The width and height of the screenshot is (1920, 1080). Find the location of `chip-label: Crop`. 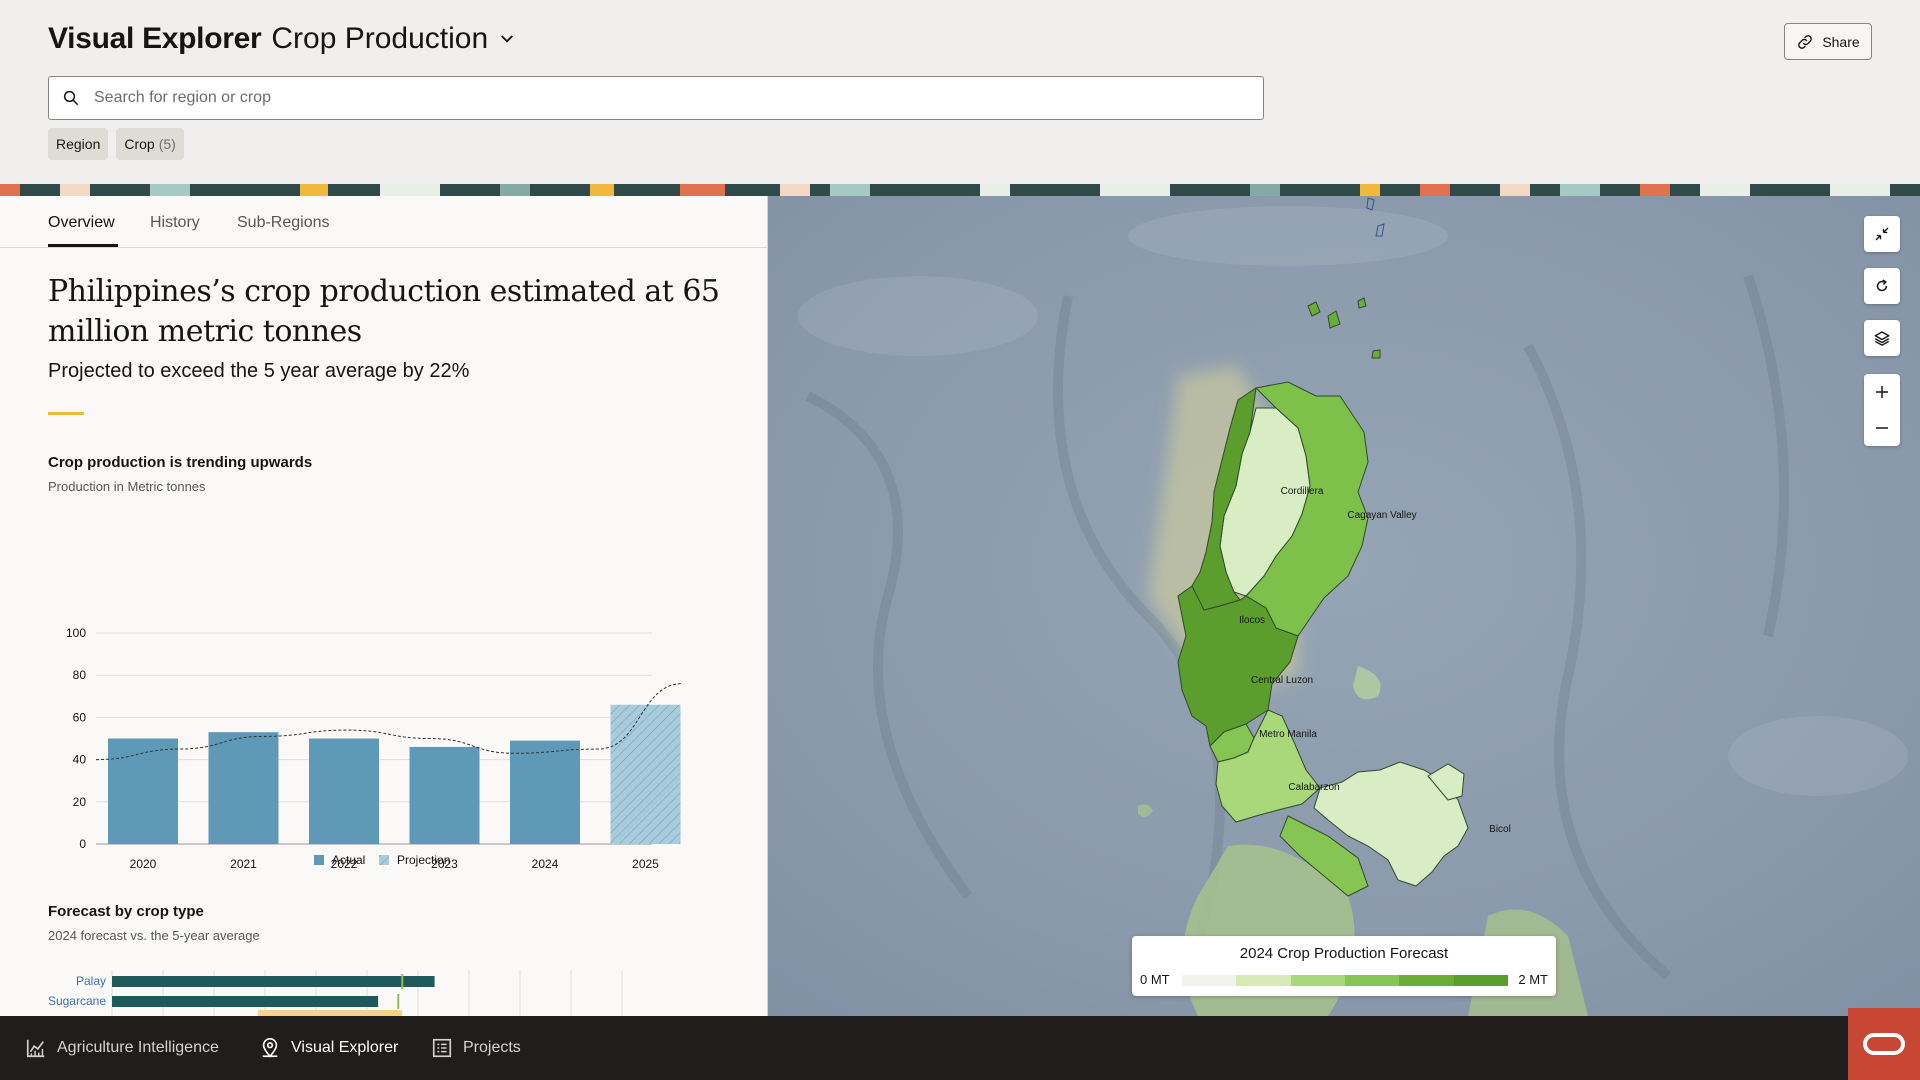

chip-label: Crop is located at coordinates (139, 144).